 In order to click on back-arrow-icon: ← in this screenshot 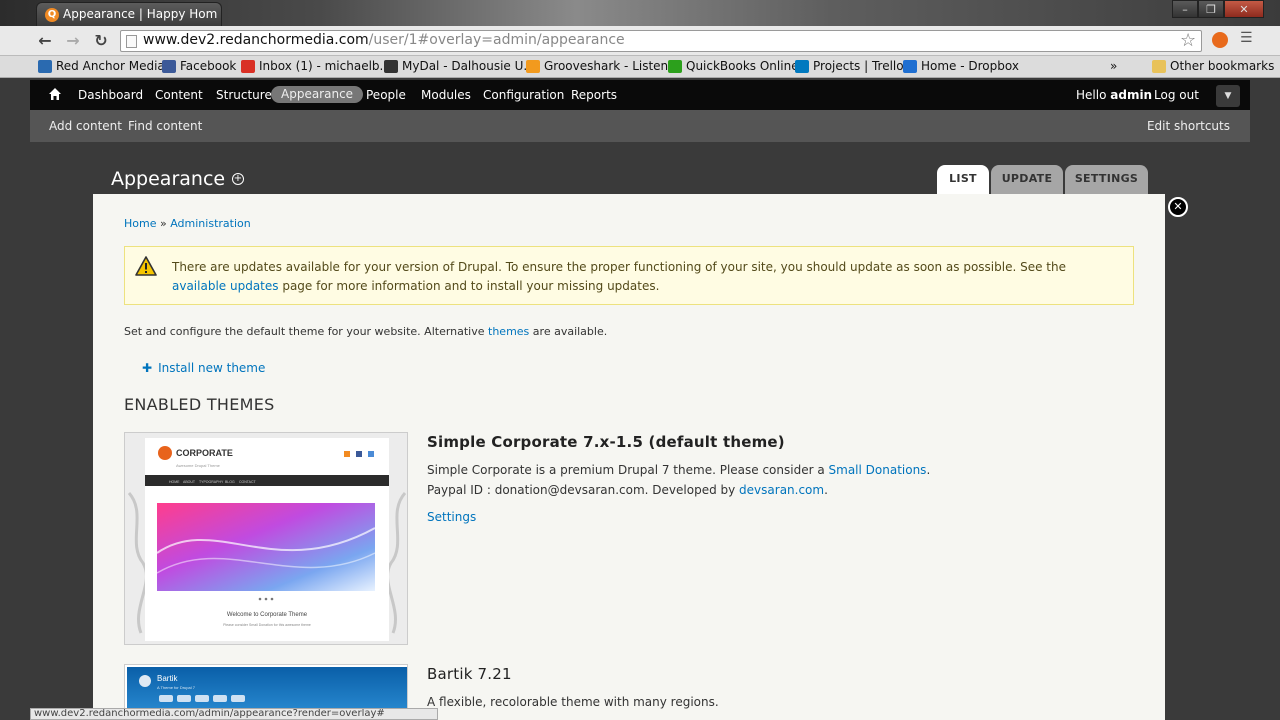, I will do `click(45, 41)`.